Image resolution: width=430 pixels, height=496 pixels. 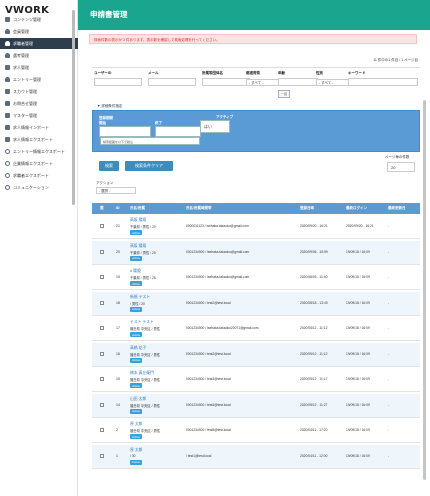 I want to click on search-button: 検索, so click(x=109, y=166).